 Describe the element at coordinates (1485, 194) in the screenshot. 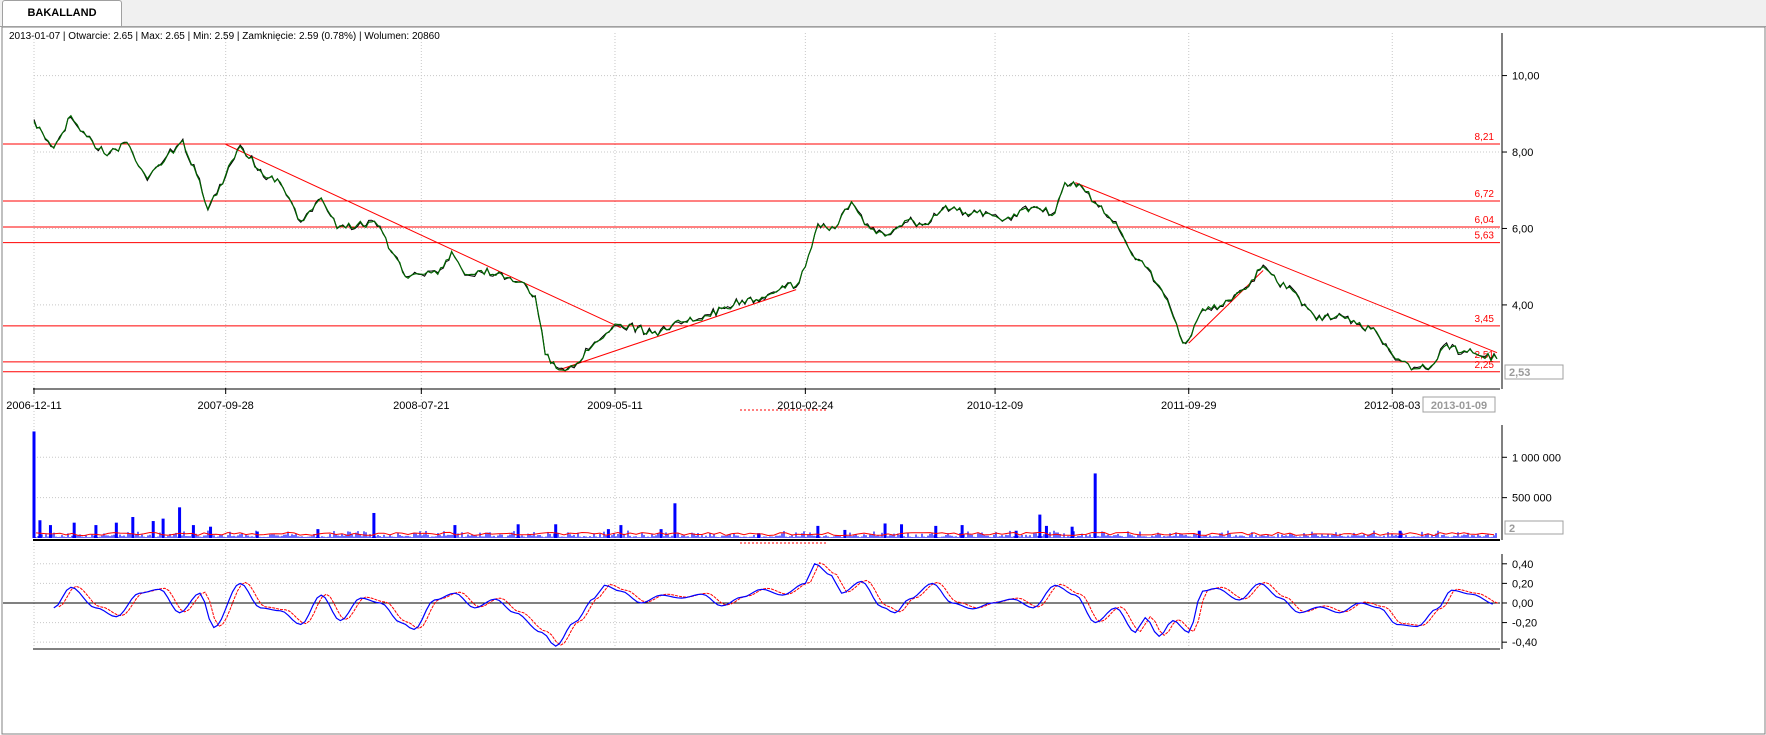

I see `level-label: 6,72` at that location.